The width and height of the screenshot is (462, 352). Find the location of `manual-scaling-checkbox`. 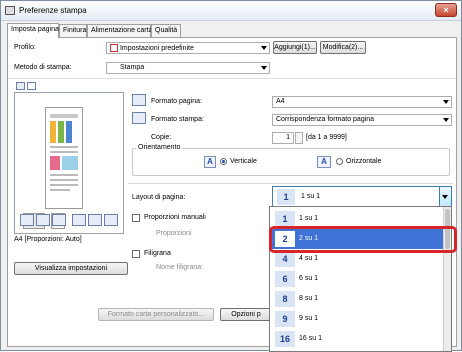

manual-scaling-checkbox is located at coordinates (136, 218).